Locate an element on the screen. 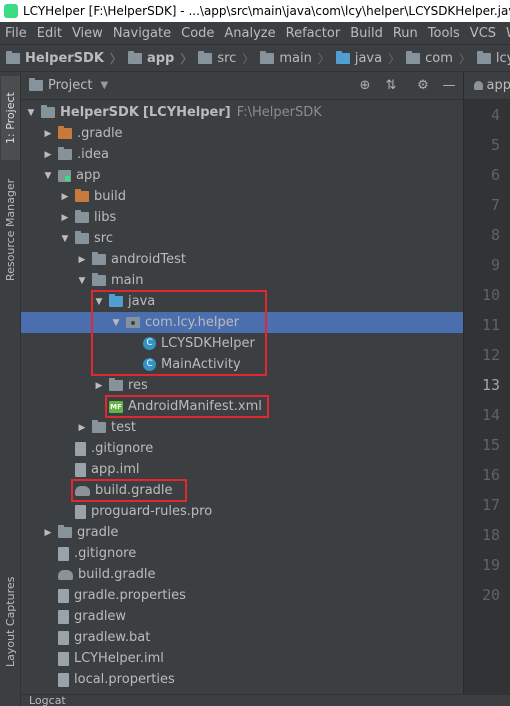 The width and height of the screenshot is (510, 706). line-number: 7 is located at coordinates (495, 205).